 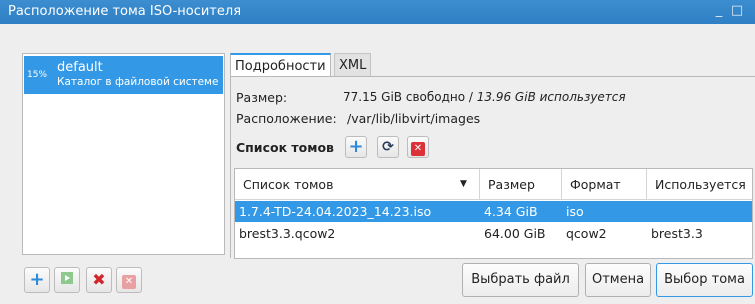 What do you see at coordinates (287, 233) in the screenshot?
I see `volume-name: brest3.3.qcow2` at bounding box center [287, 233].